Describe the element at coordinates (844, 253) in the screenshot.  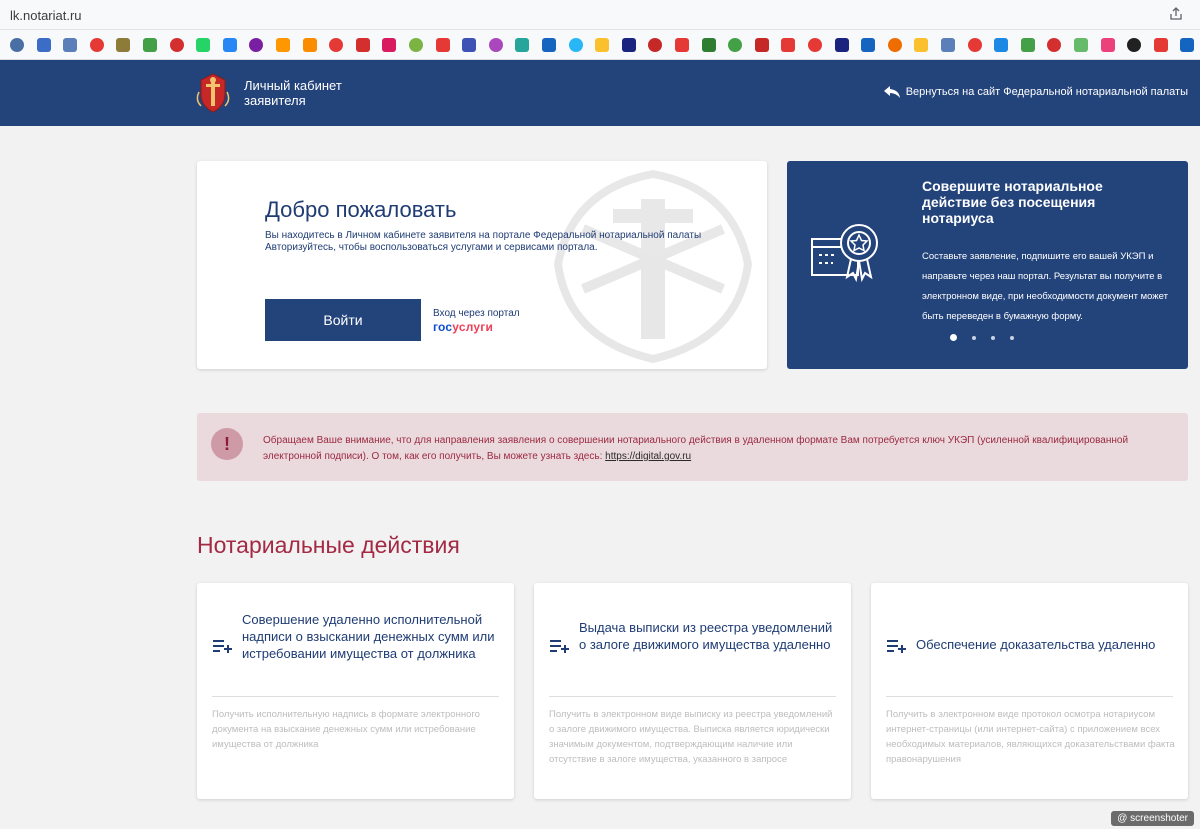
I see `certificate-badge-icon` at that location.